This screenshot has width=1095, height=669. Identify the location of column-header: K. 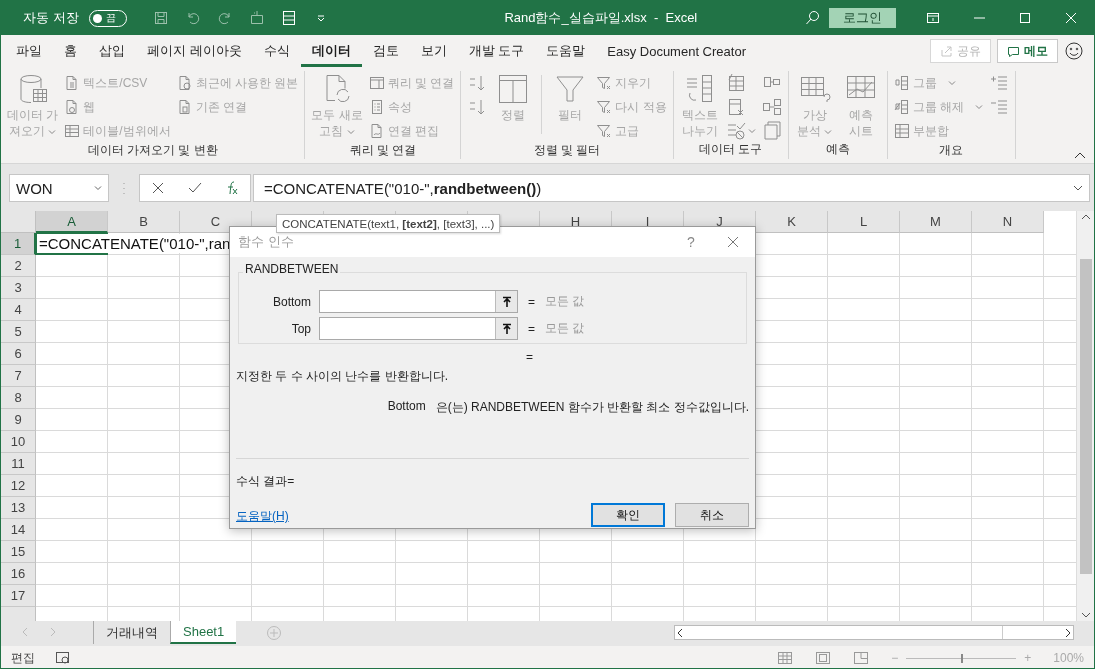
(792, 222).